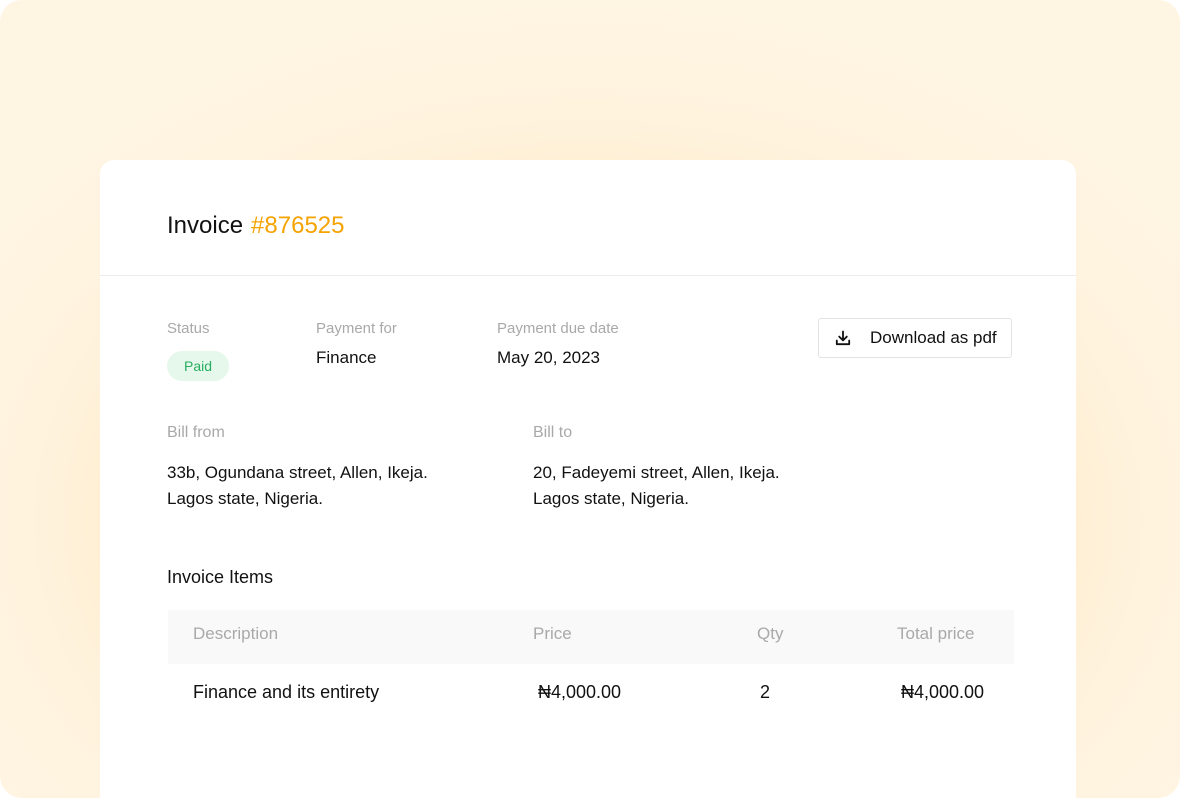 This screenshot has height=798, width=1180. Describe the element at coordinates (553, 432) in the screenshot. I see `bill-to-label: Bill to` at that location.